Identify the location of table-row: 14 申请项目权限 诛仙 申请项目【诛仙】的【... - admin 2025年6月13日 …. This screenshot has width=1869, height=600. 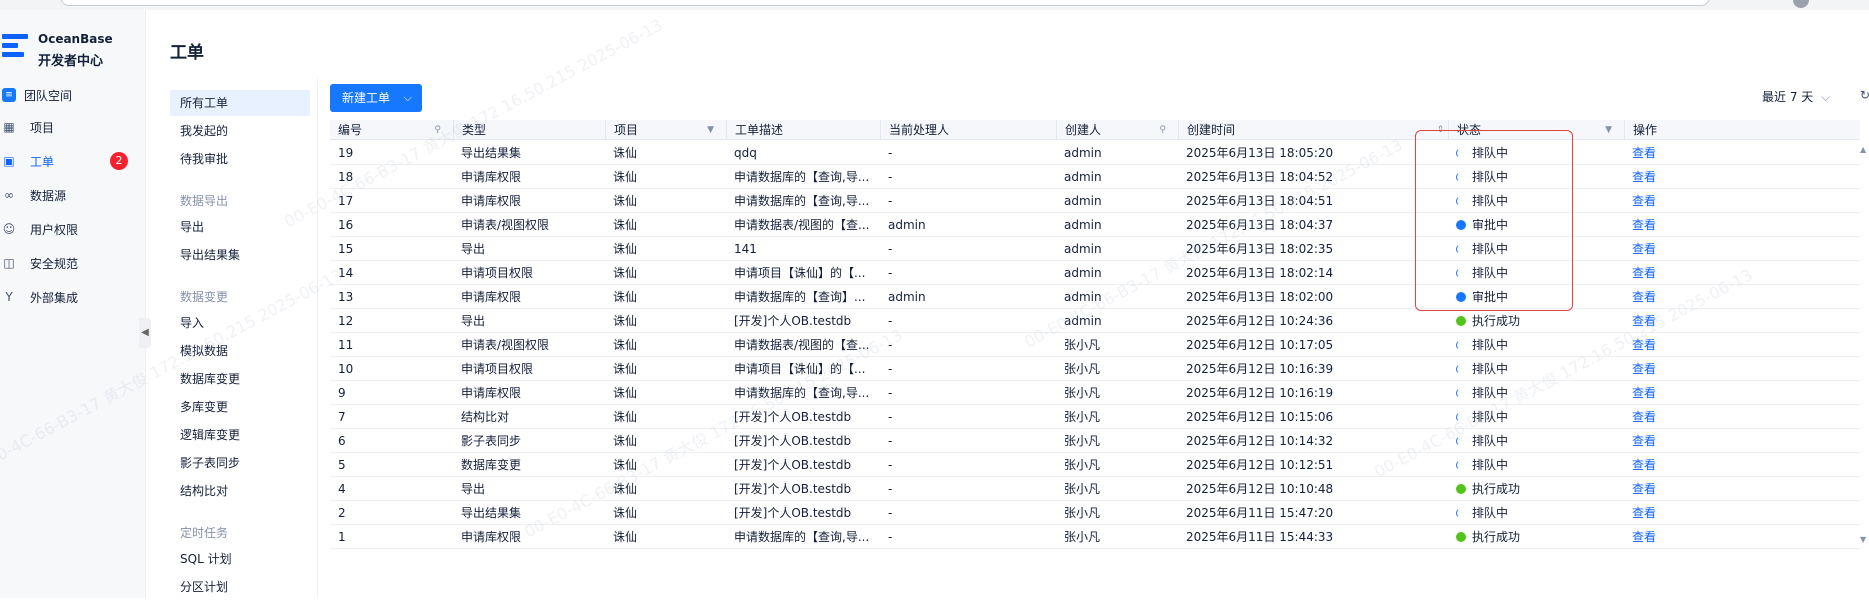
(1095, 273).